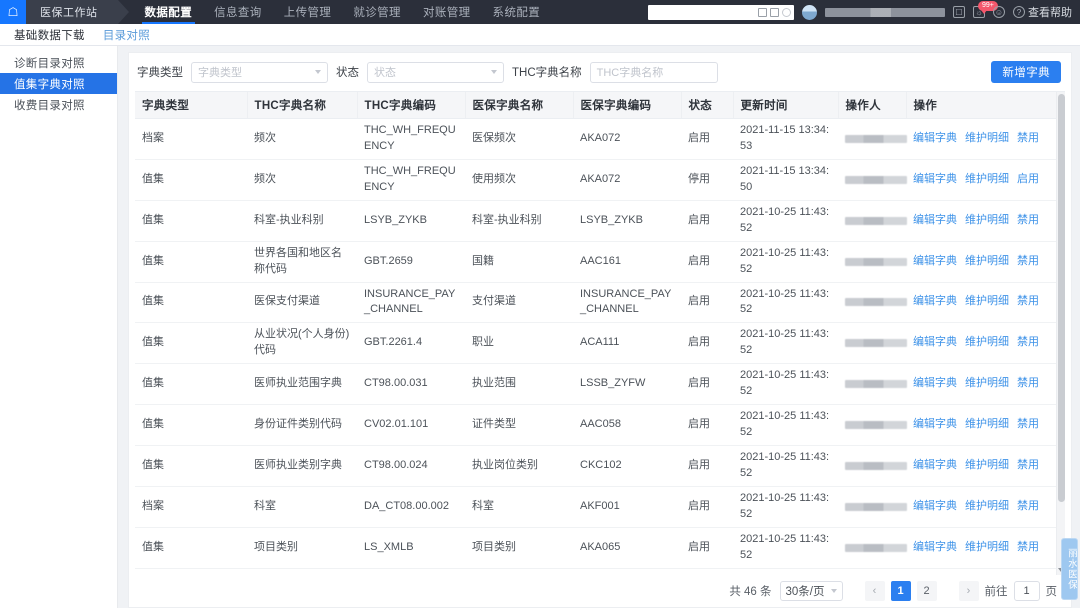  I want to click on table-vertical-scrollbar, so click(1060, 333).